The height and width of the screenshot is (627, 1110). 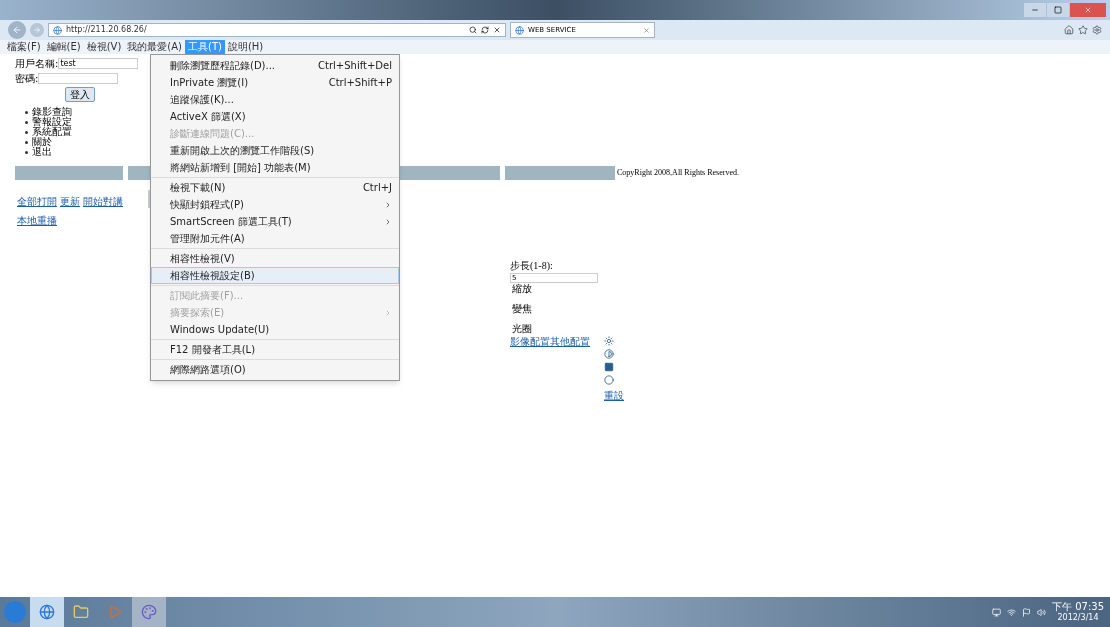 I want to click on minimize-button, so click(x=1035, y=10).